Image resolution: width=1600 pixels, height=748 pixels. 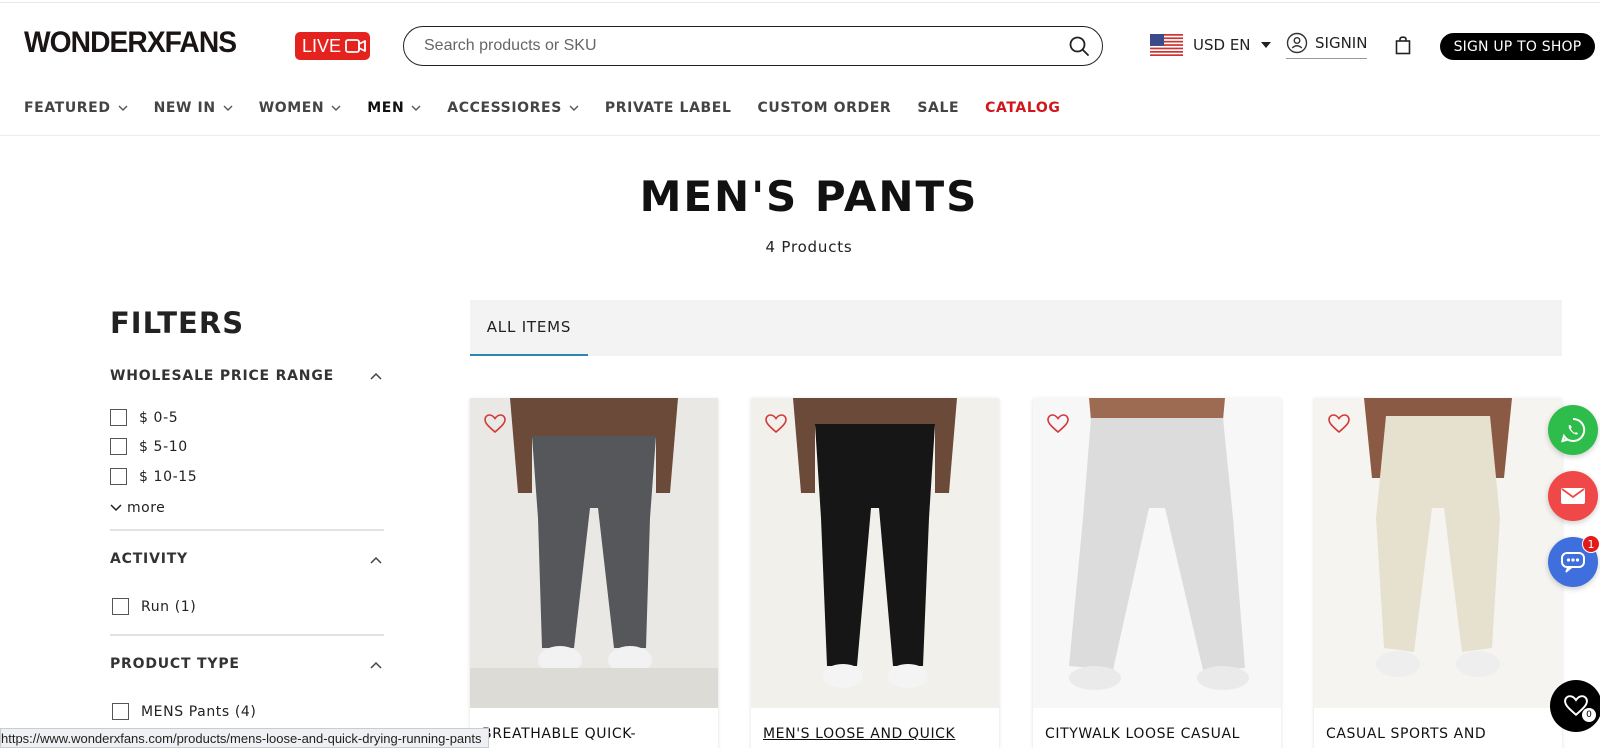 I want to click on more-label: more, so click(x=146, y=508).